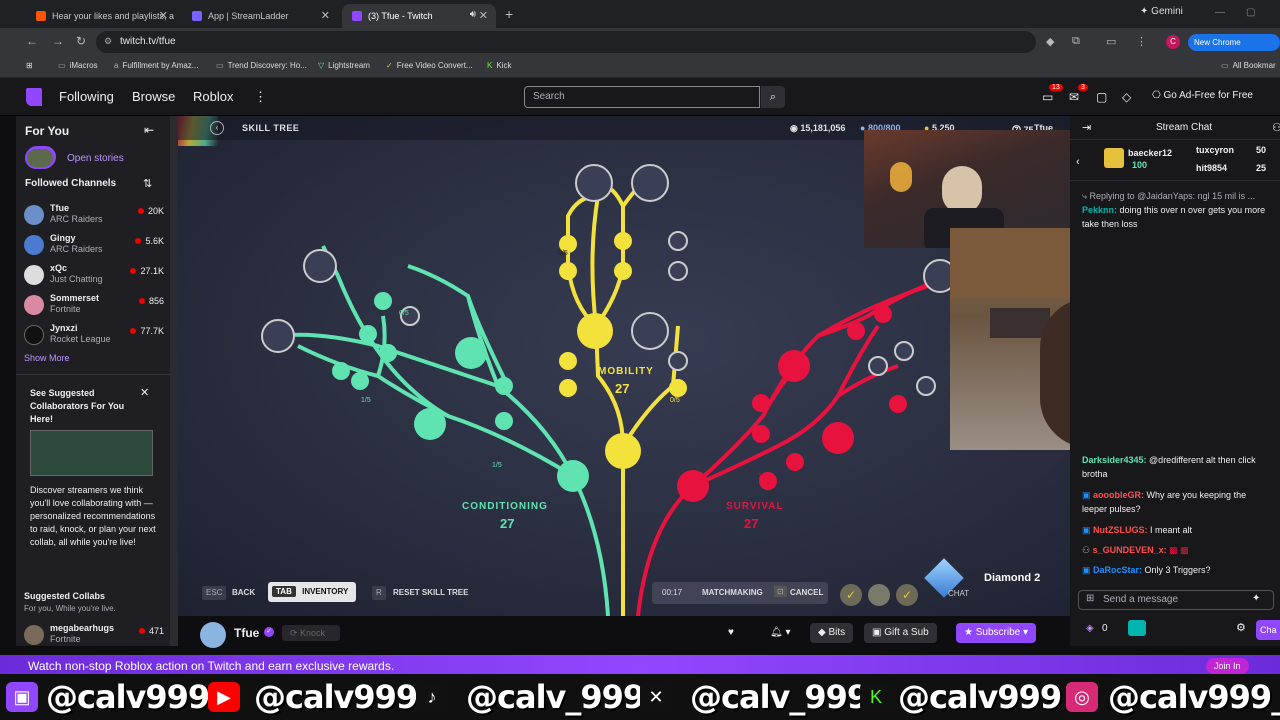 This screenshot has width=1280, height=720. I want to click on viewer-count-value: 471, so click(156, 631).